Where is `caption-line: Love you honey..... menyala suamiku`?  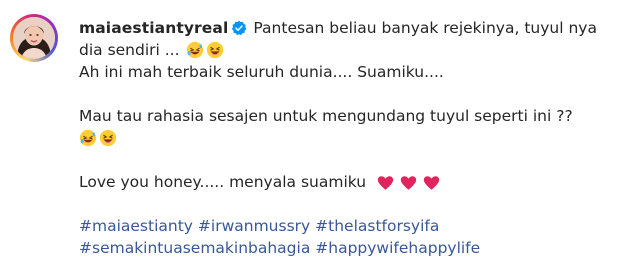 caption-line: Love you honey..... menyala suamiku is located at coordinates (351, 182).